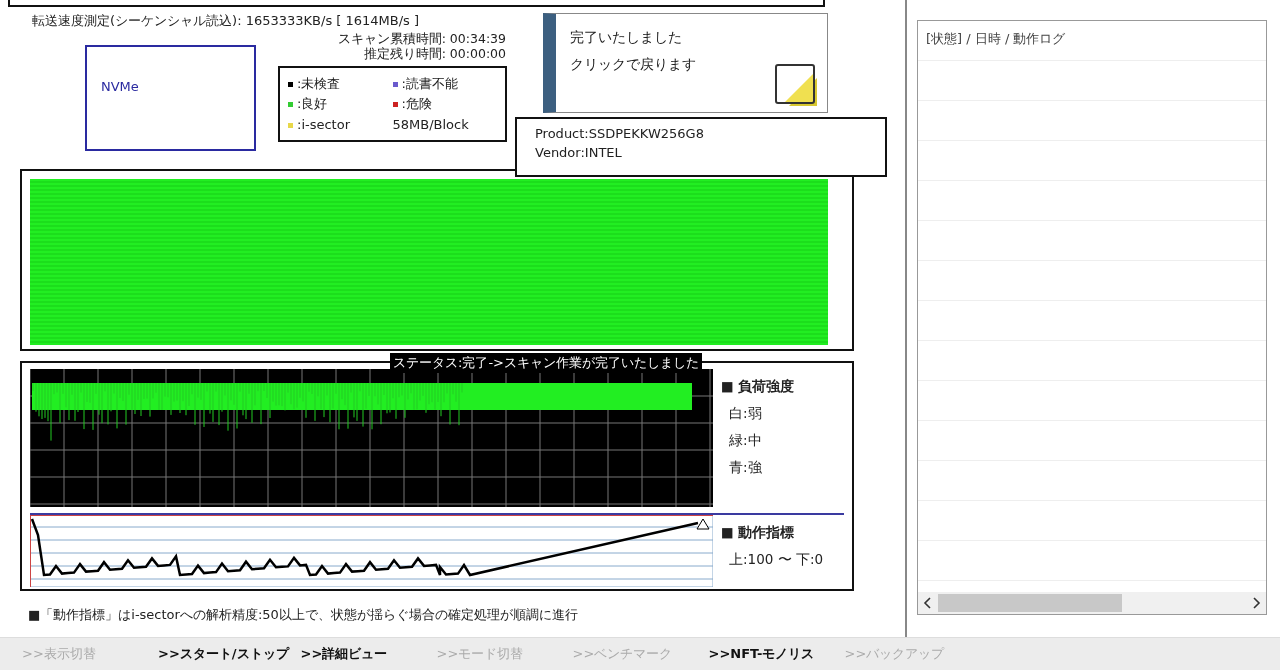 The height and width of the screenshot is (670, 1280). Describe the element at coordinates (745, 440) in the screenshot. I see `chart-legend-label: 緑:中` at that location.